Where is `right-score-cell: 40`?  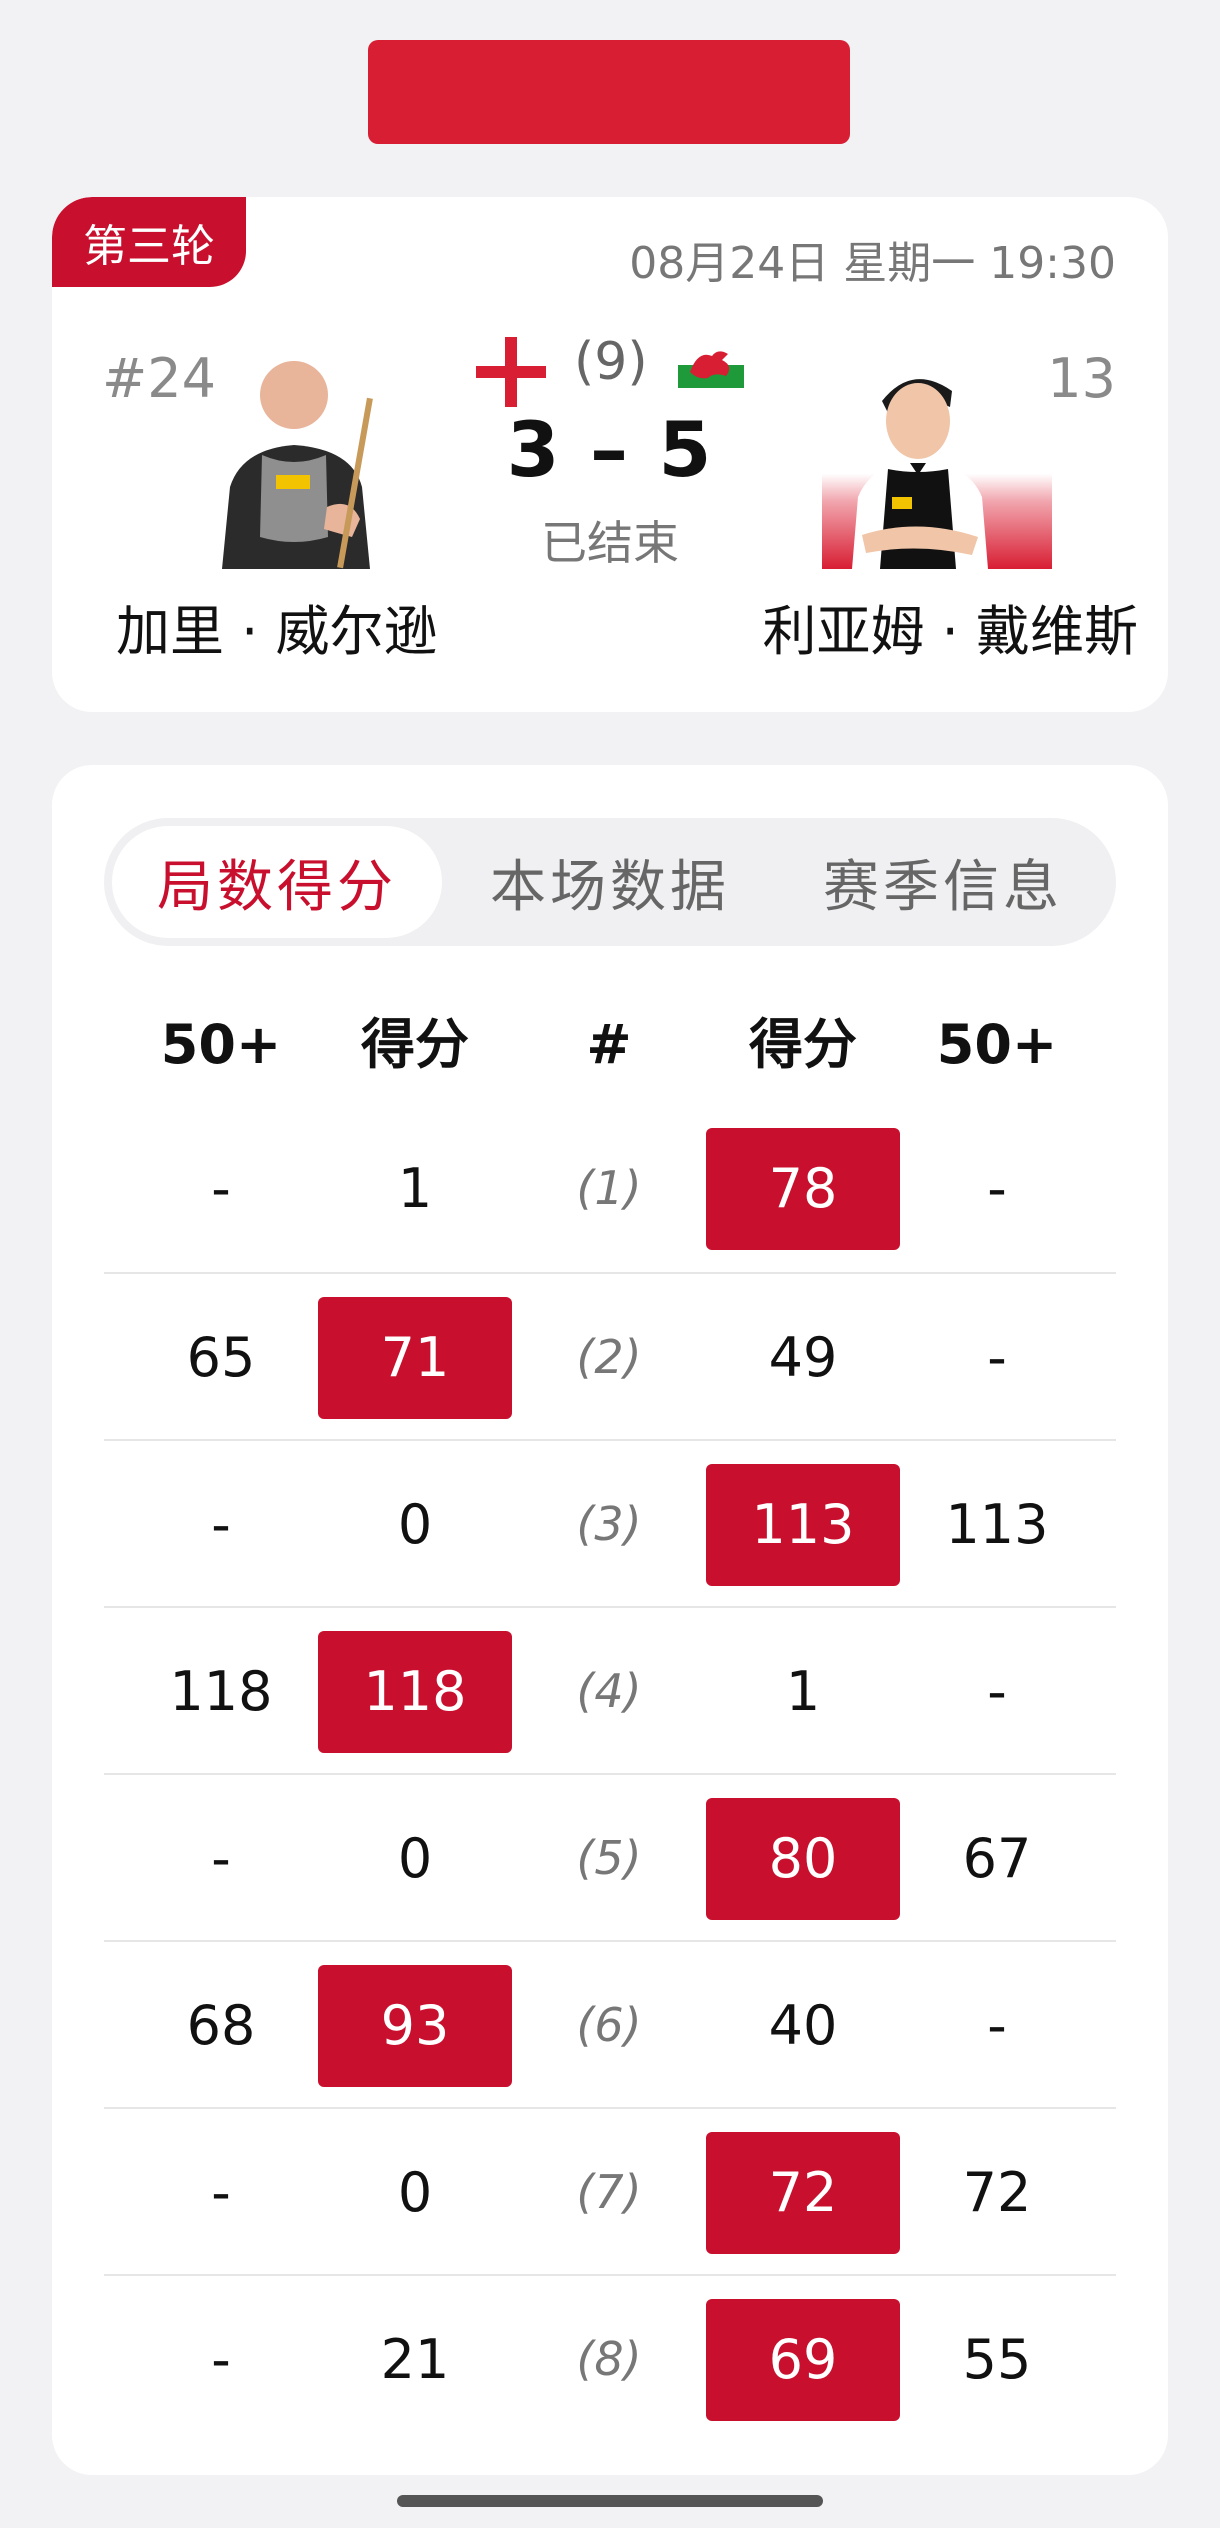 right-score-cell: 40 is located at coordinates (803, 2025).